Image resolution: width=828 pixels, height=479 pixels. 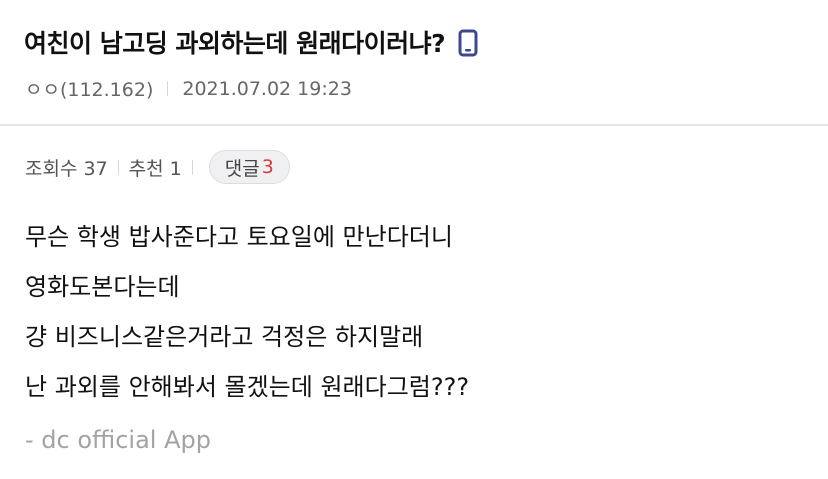 I want to click on body-line: 난 과외를 안해봐서 몰겠는데 원래다그럼???, so click(x=247, y=387).